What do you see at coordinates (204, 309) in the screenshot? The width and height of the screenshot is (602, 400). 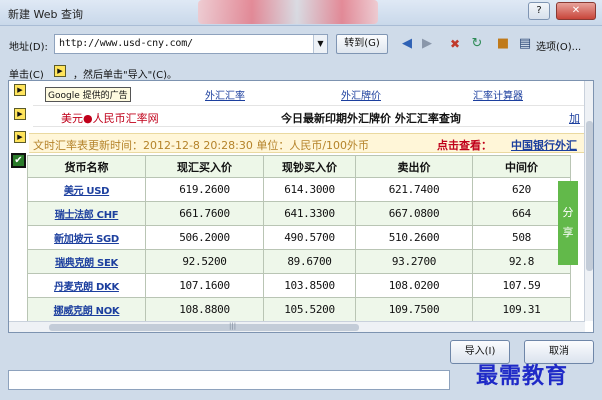 I see `spot-buy-cell: 108.8800` at bounding box center [204, 309].